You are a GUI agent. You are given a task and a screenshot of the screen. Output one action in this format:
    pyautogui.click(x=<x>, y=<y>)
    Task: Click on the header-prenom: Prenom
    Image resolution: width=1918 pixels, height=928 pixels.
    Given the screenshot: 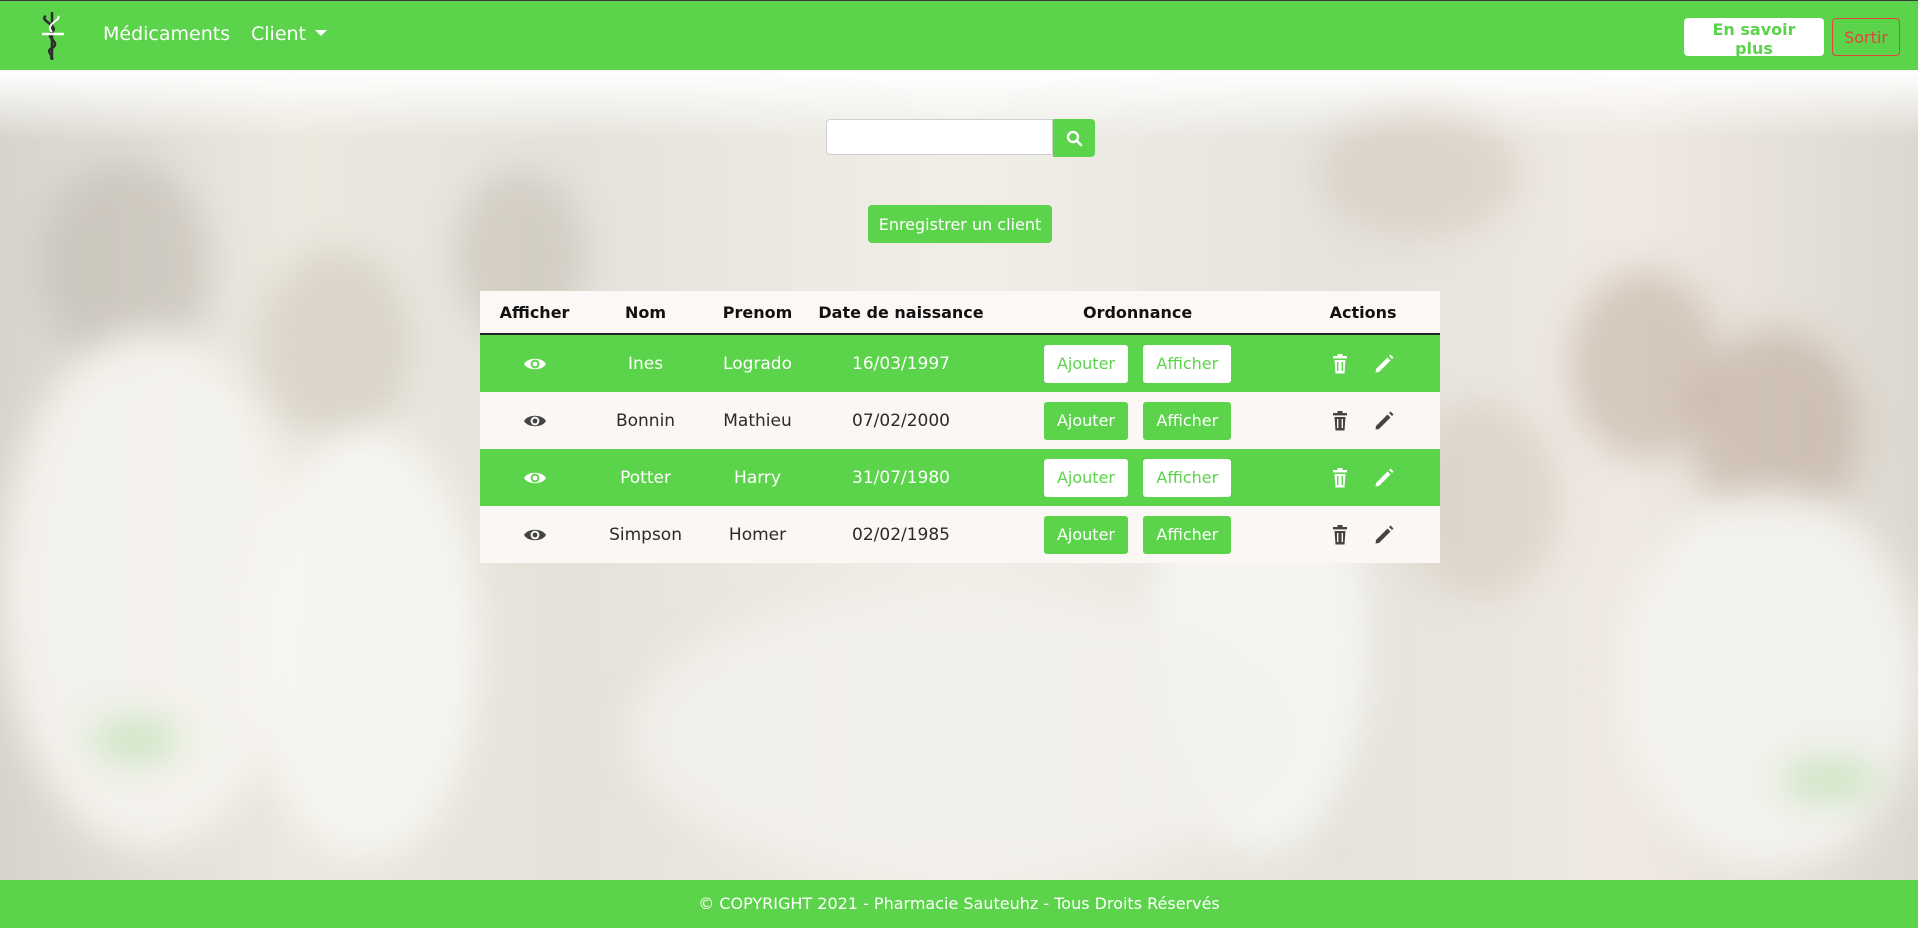 What is the action you would take?
    pyautogui.click(x=757, y=313)
    